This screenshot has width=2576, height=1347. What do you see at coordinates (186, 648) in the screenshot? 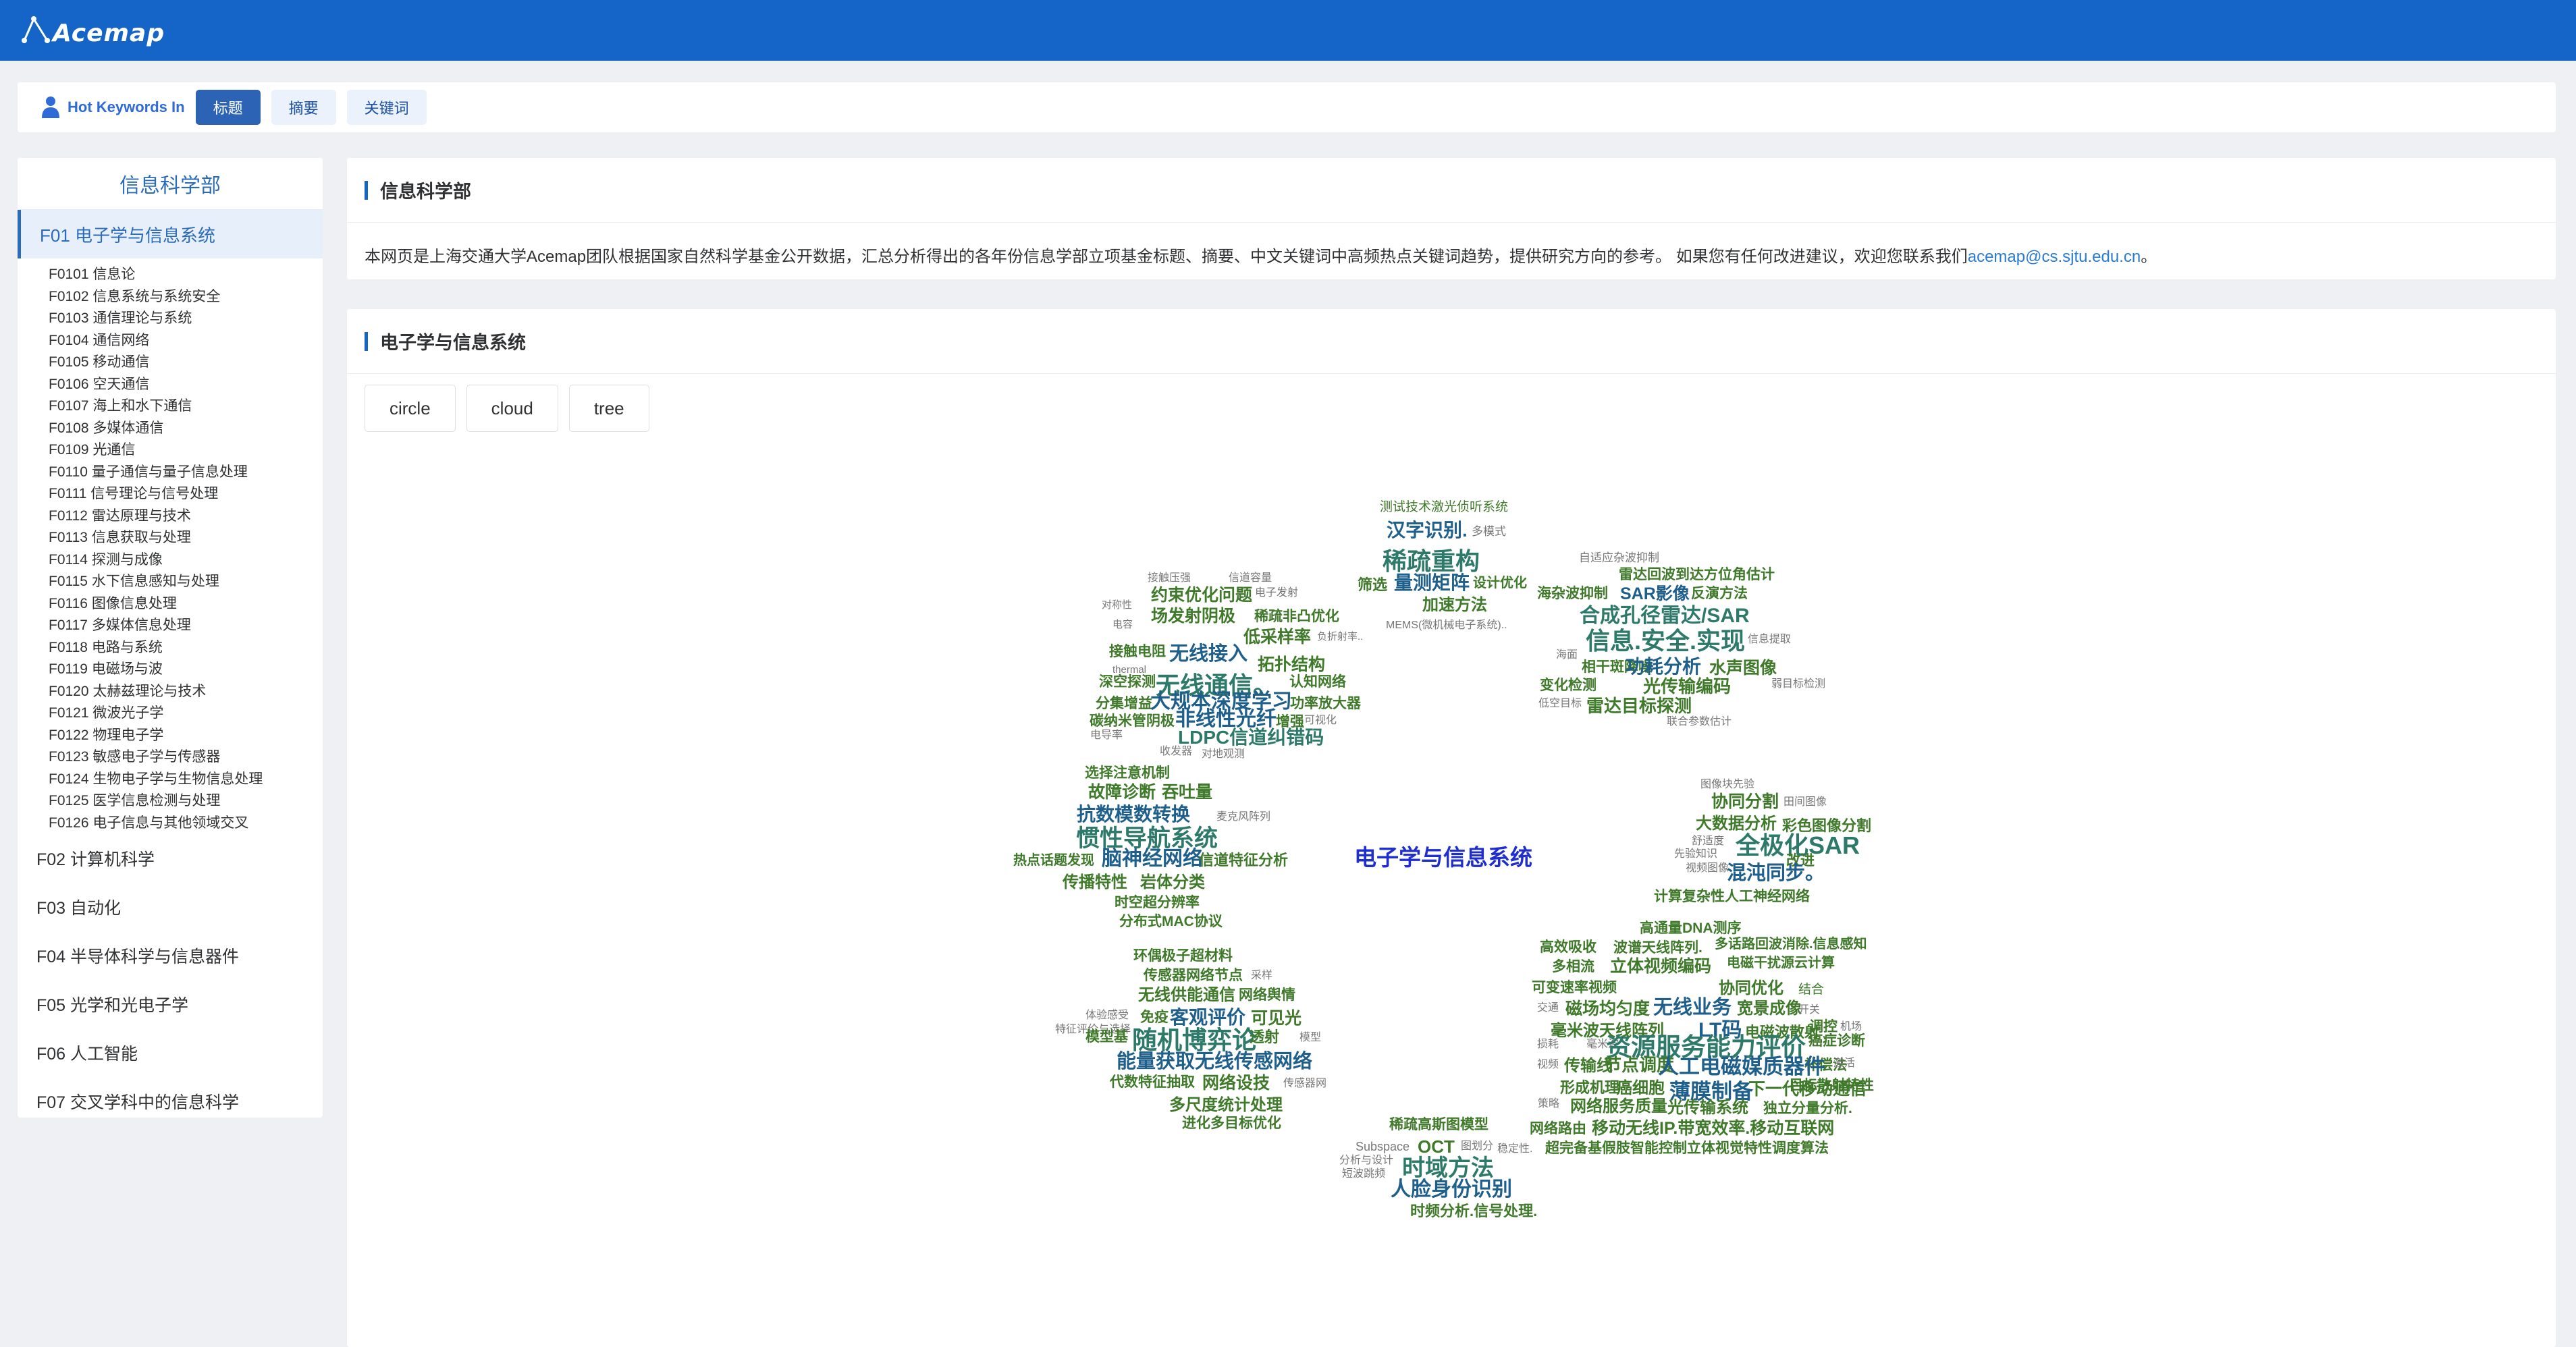
I see `sidebar-subitem: F0118 电路与系统` at bounding box center [186, 648].